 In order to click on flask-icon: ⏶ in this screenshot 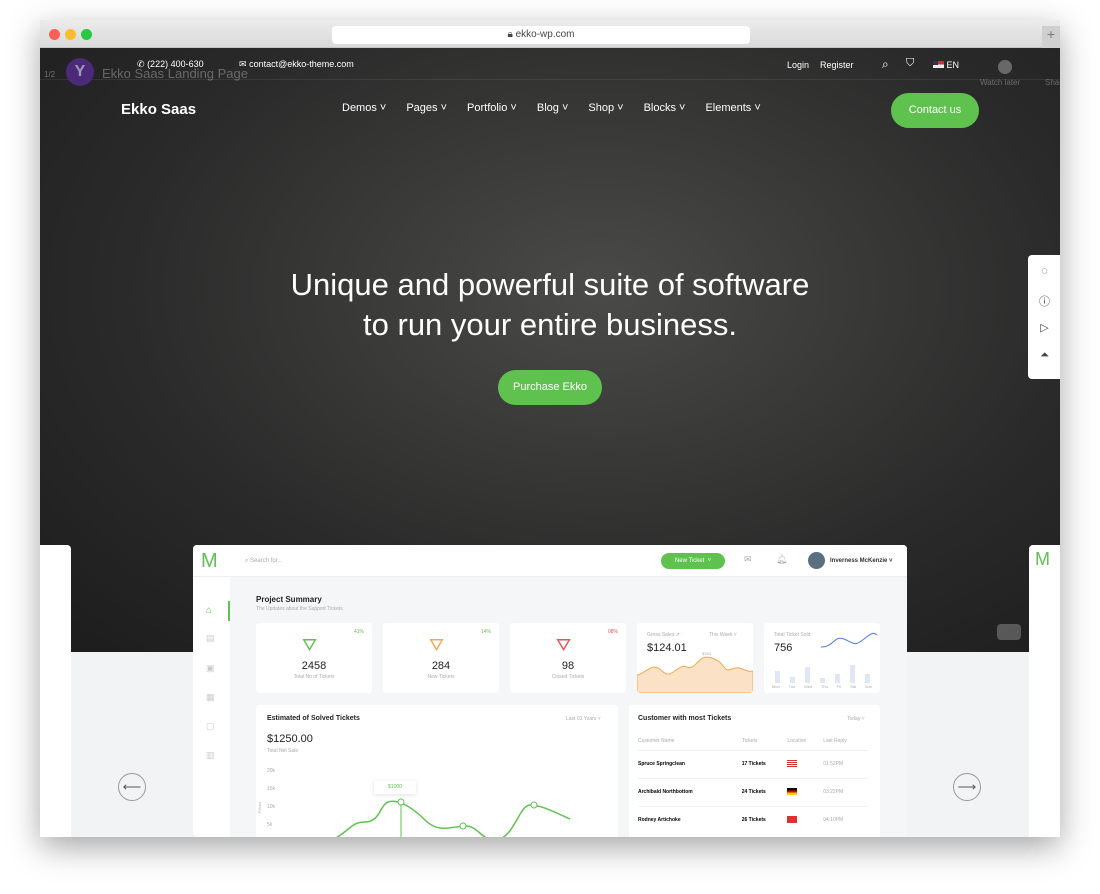, I will do `click(1044, 355)`.